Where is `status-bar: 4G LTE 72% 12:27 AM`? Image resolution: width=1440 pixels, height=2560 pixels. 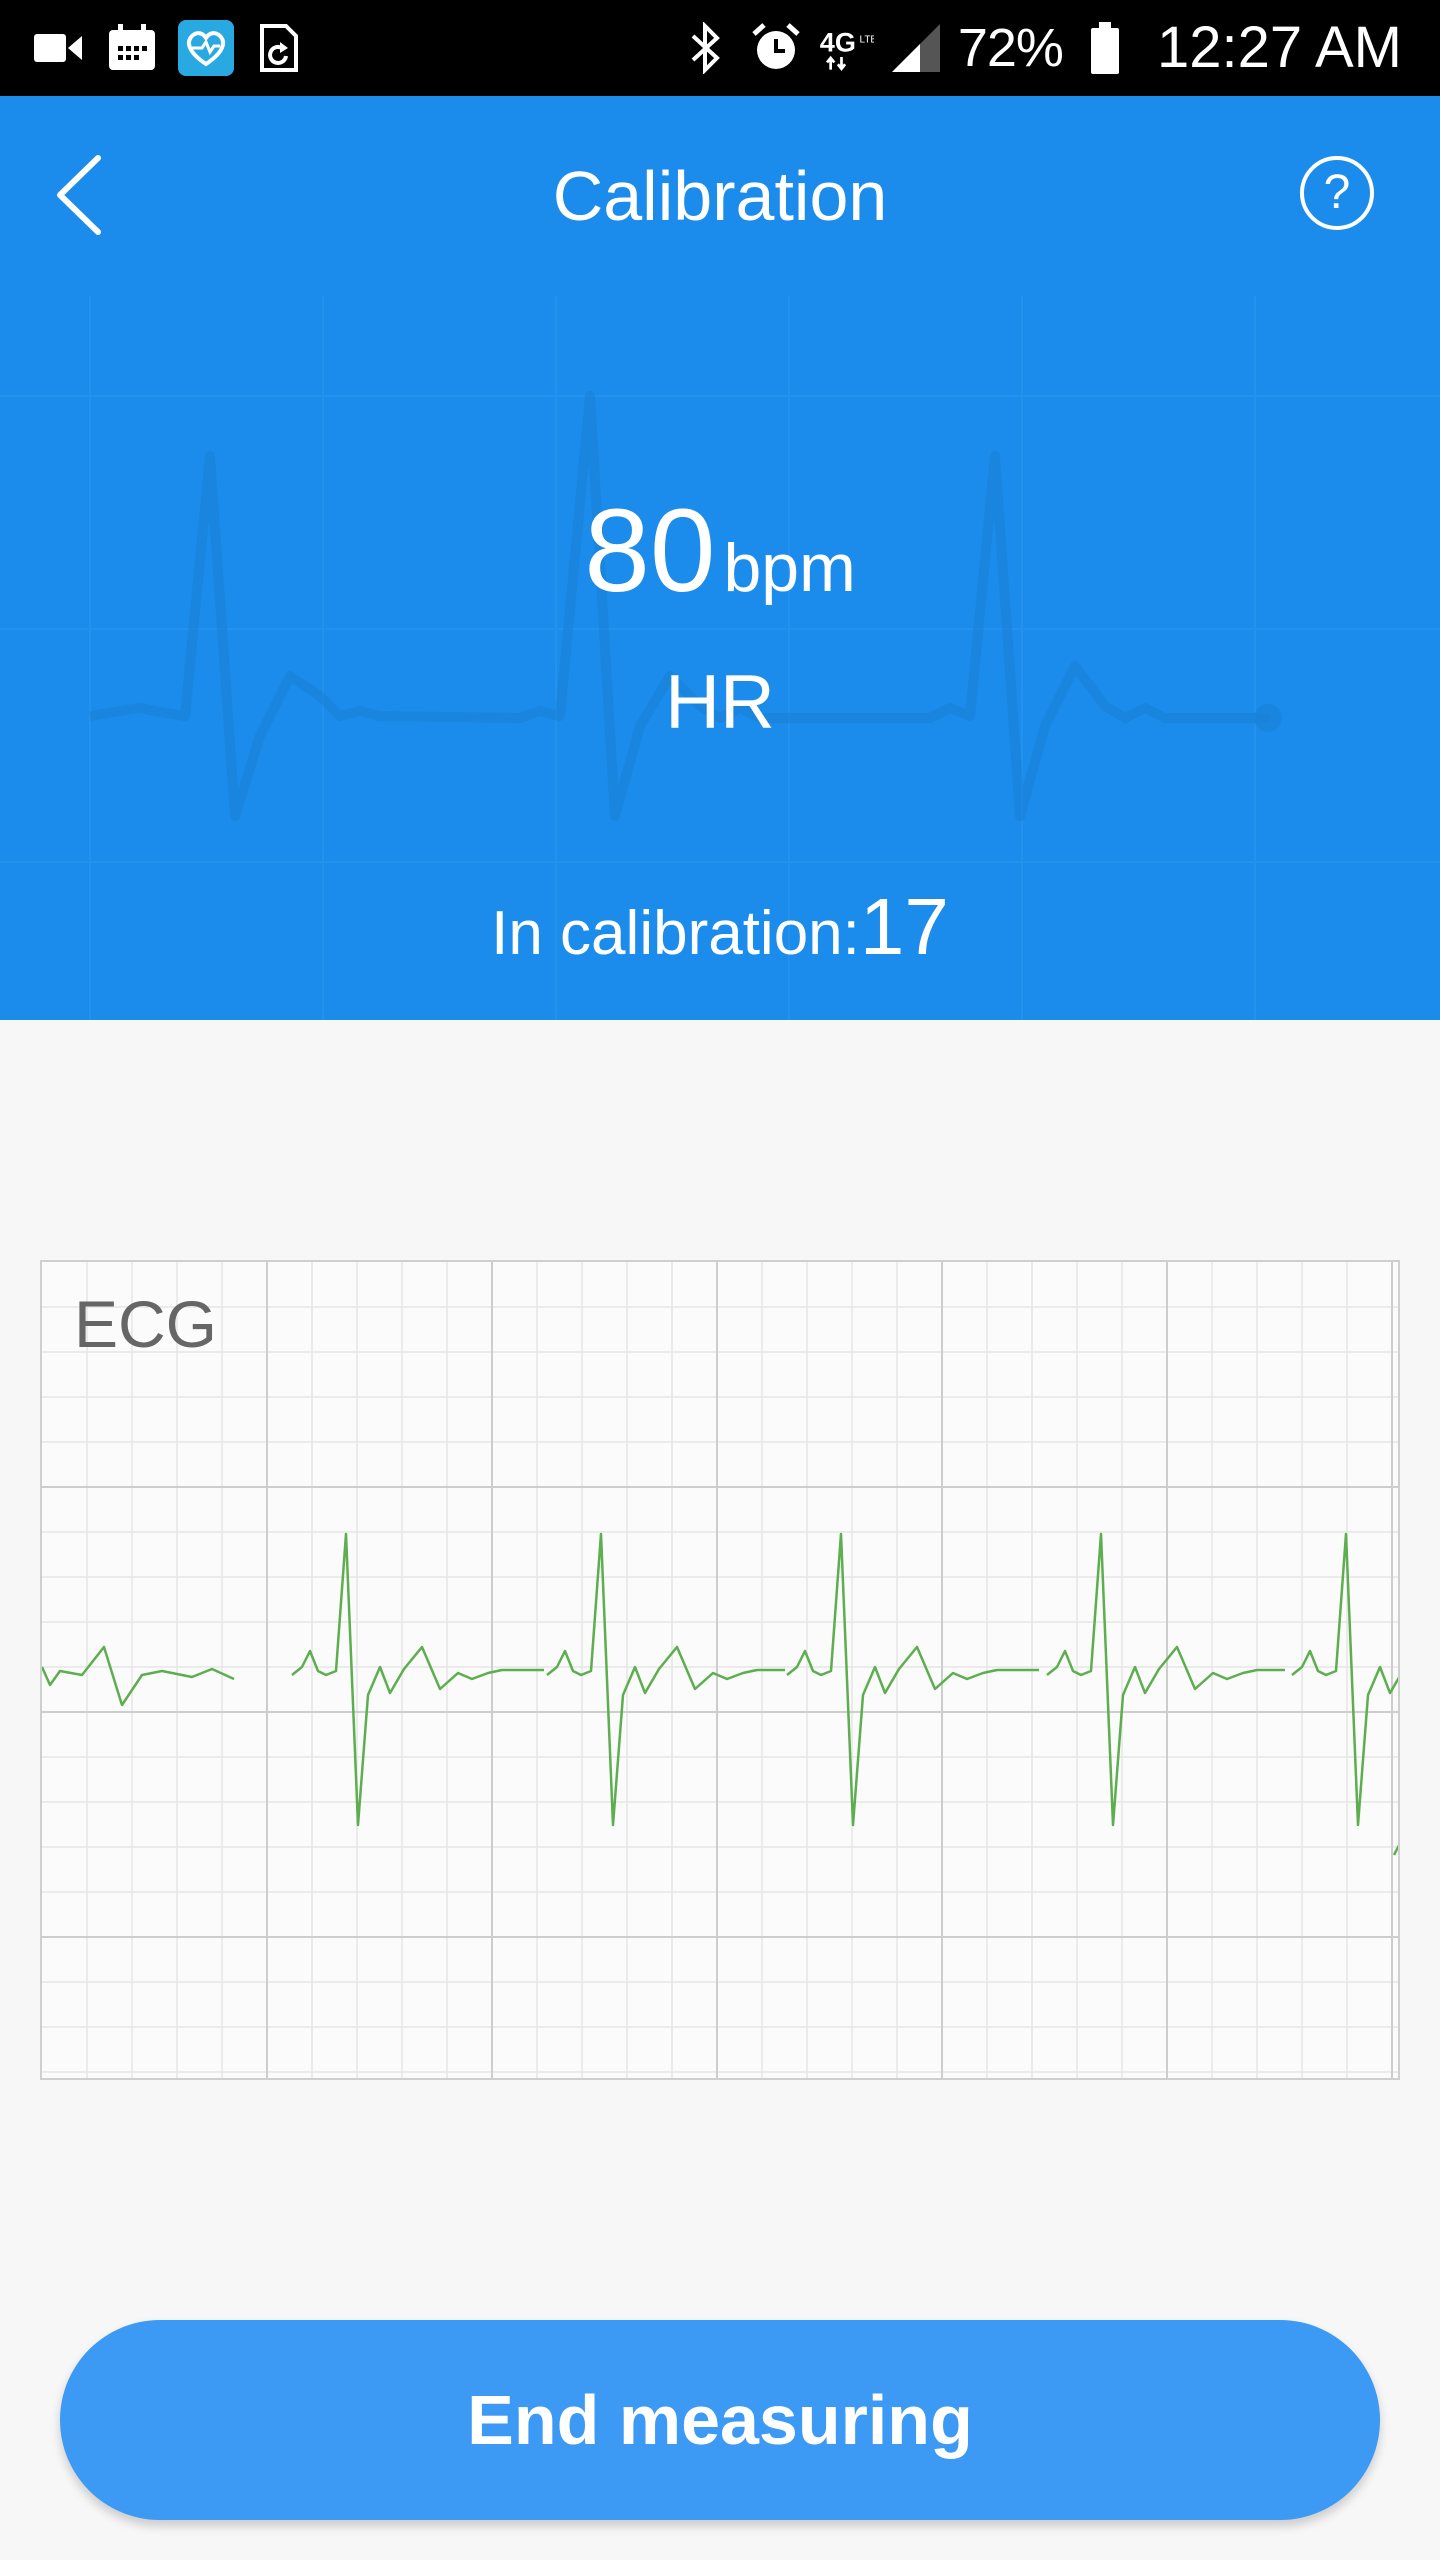 status-bar: 4G LTE 72% 12:27 AM is located at coordinates (720, 48).